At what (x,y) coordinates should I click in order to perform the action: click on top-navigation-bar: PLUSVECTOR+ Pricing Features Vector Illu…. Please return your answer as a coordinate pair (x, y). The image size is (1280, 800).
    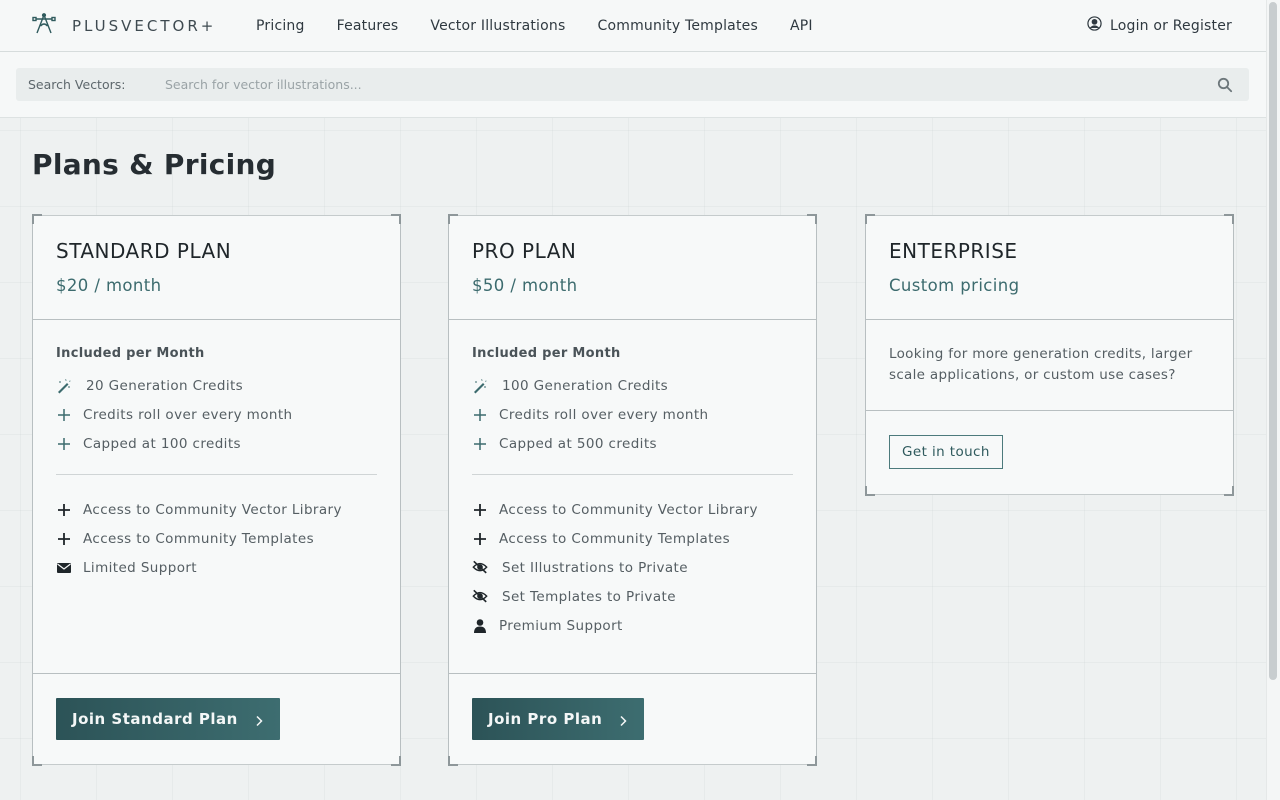
    Looking at the image, I should click on (633, 26).